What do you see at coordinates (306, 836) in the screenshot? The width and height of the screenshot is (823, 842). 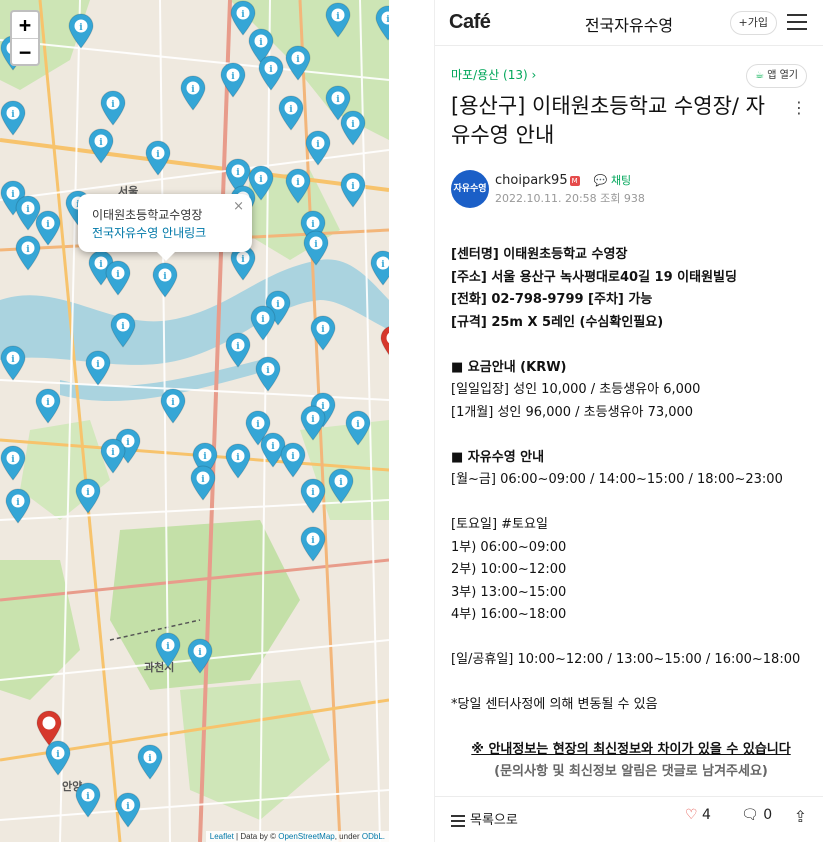 I see `osm-link: OpenStreetMap` at bounding box center [306, 836].